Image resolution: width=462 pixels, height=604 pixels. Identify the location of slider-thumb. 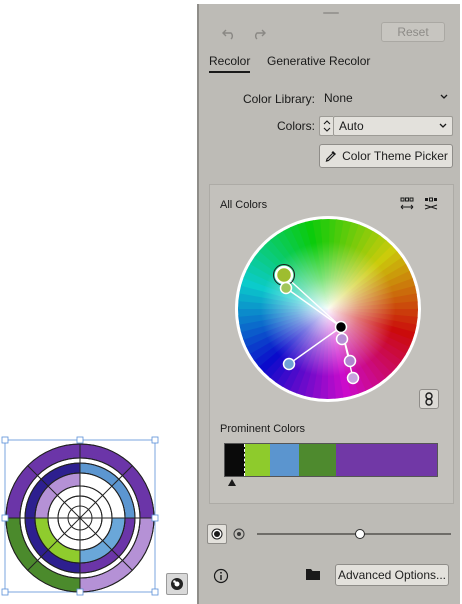
(359, 534).